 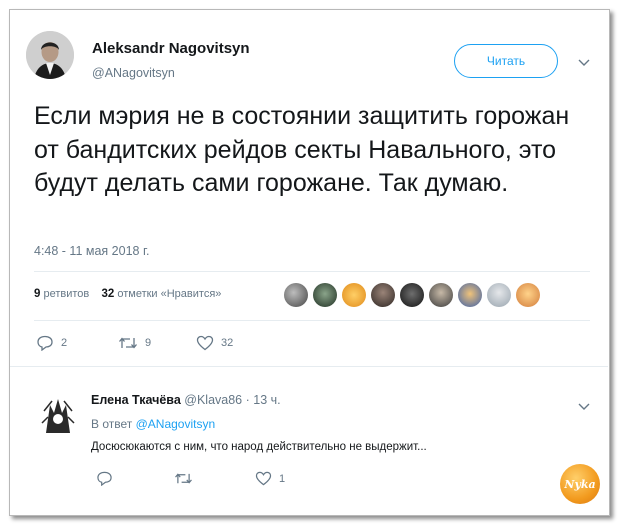 I want to click on reply-count: 2, so click(x=64, y=343).